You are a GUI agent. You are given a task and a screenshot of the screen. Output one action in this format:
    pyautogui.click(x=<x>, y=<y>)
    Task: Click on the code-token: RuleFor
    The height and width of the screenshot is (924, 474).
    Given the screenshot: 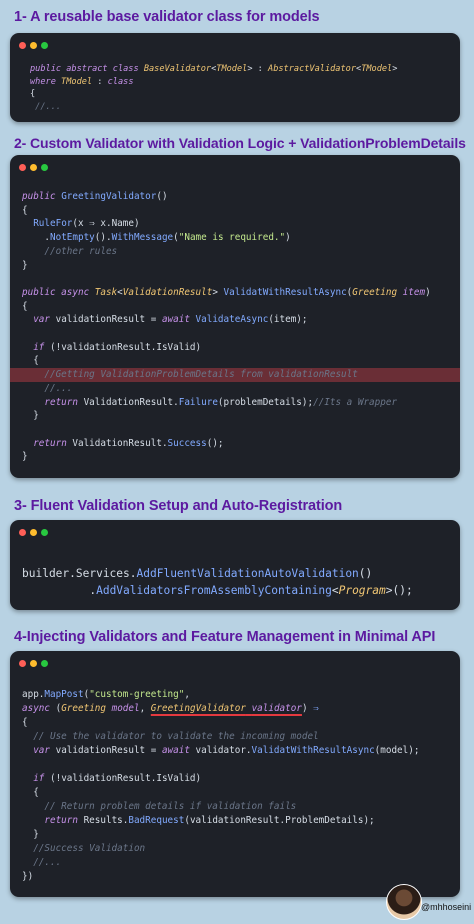 What is the action you would take?
    pyautogui.click(x=53, y=224)
    